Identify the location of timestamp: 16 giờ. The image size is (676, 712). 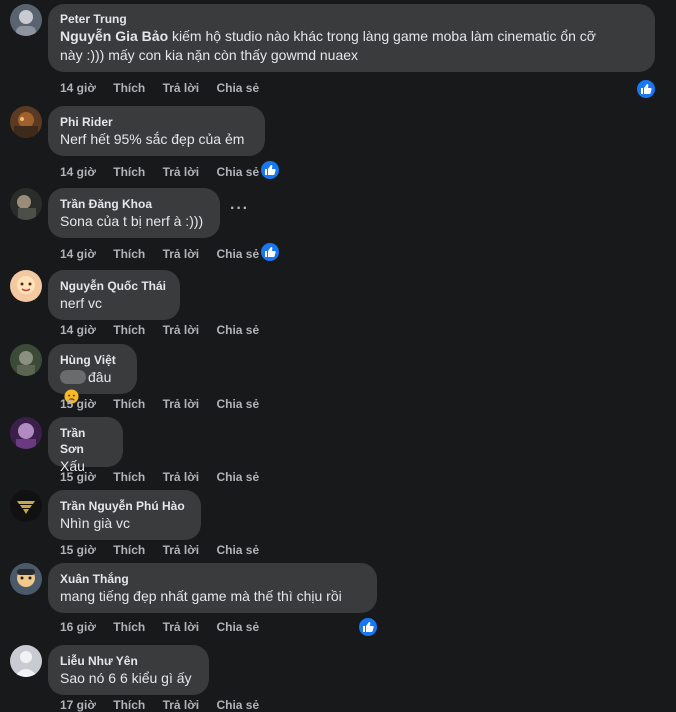
(78, 627).